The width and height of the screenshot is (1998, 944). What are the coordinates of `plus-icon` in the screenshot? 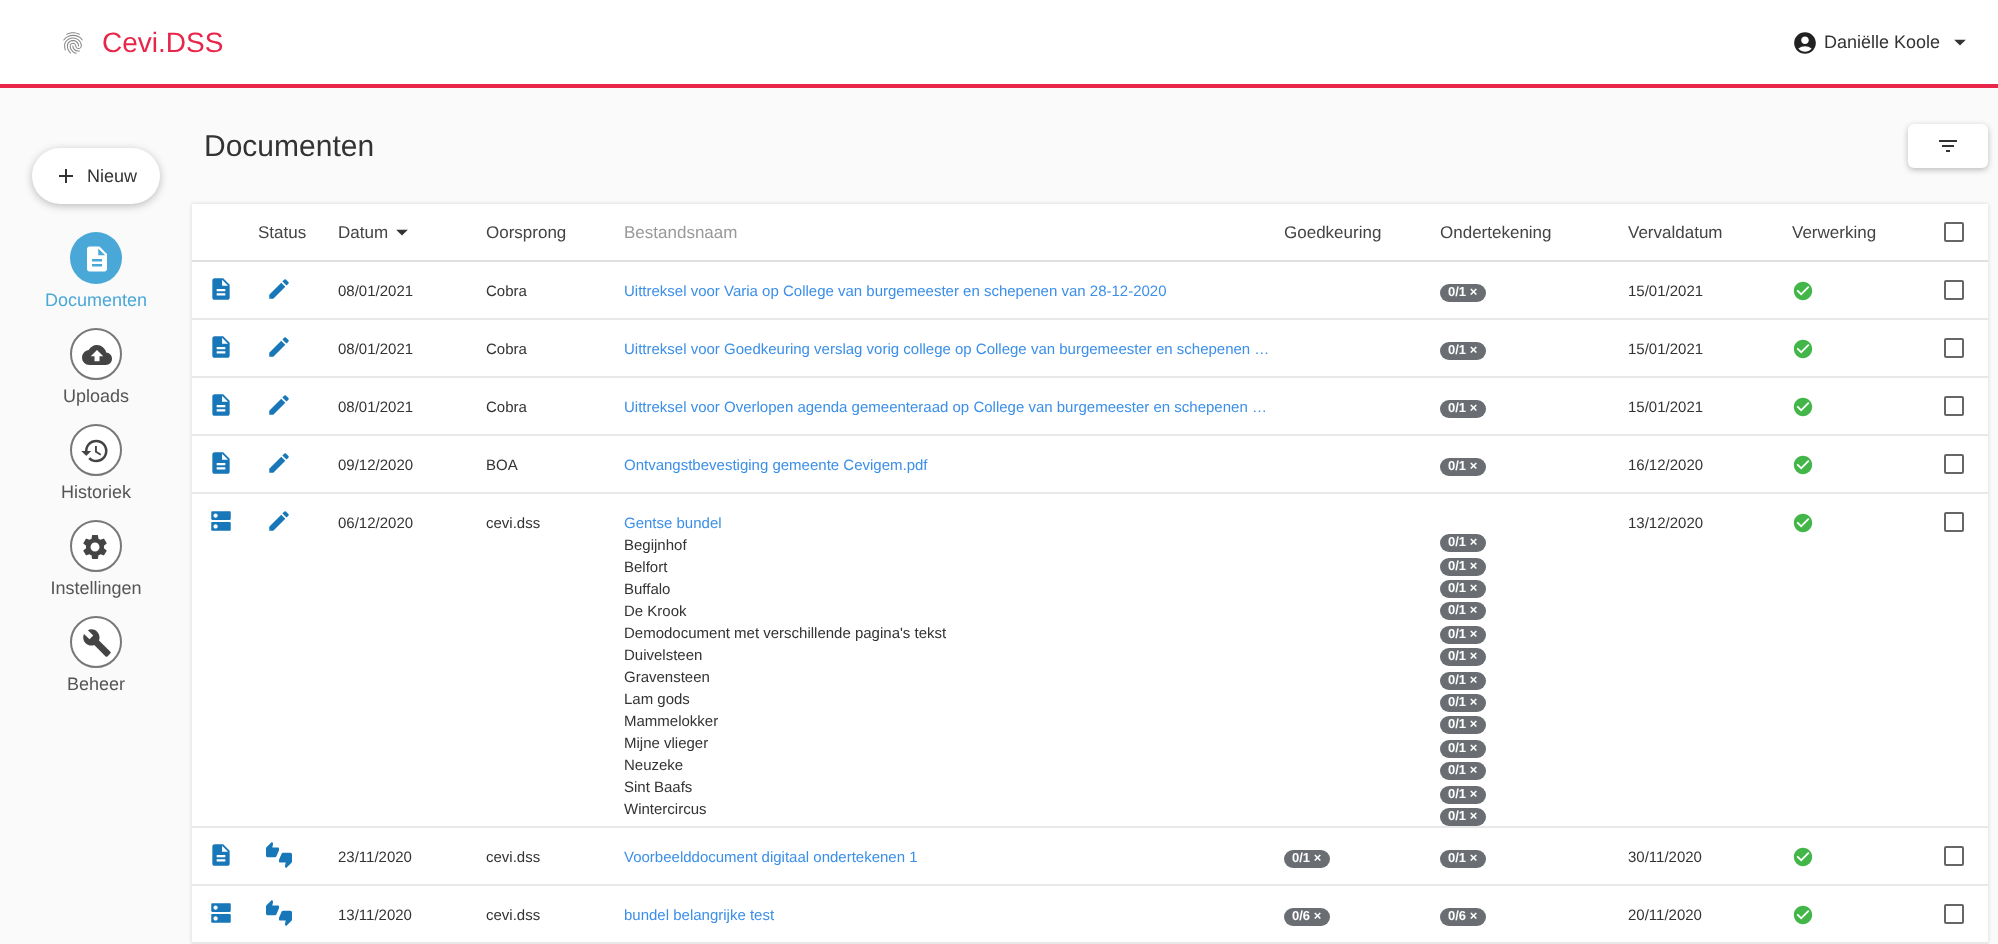 It's located at (66, 176).